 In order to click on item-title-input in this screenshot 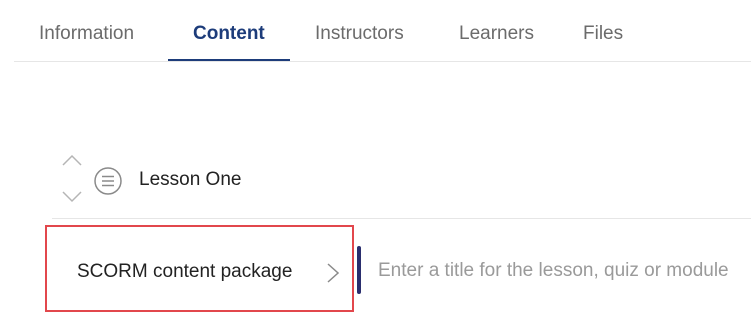, I will do `click(561, 271)`.